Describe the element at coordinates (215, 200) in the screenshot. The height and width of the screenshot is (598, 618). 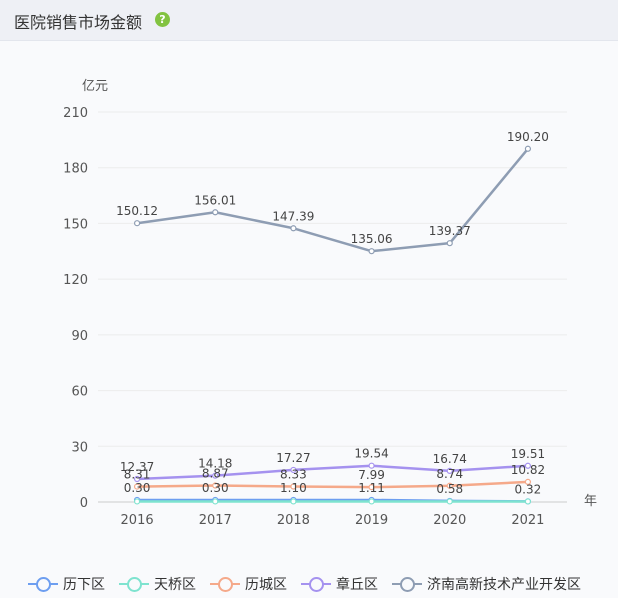
I see `data-label: 156.01` at that location.